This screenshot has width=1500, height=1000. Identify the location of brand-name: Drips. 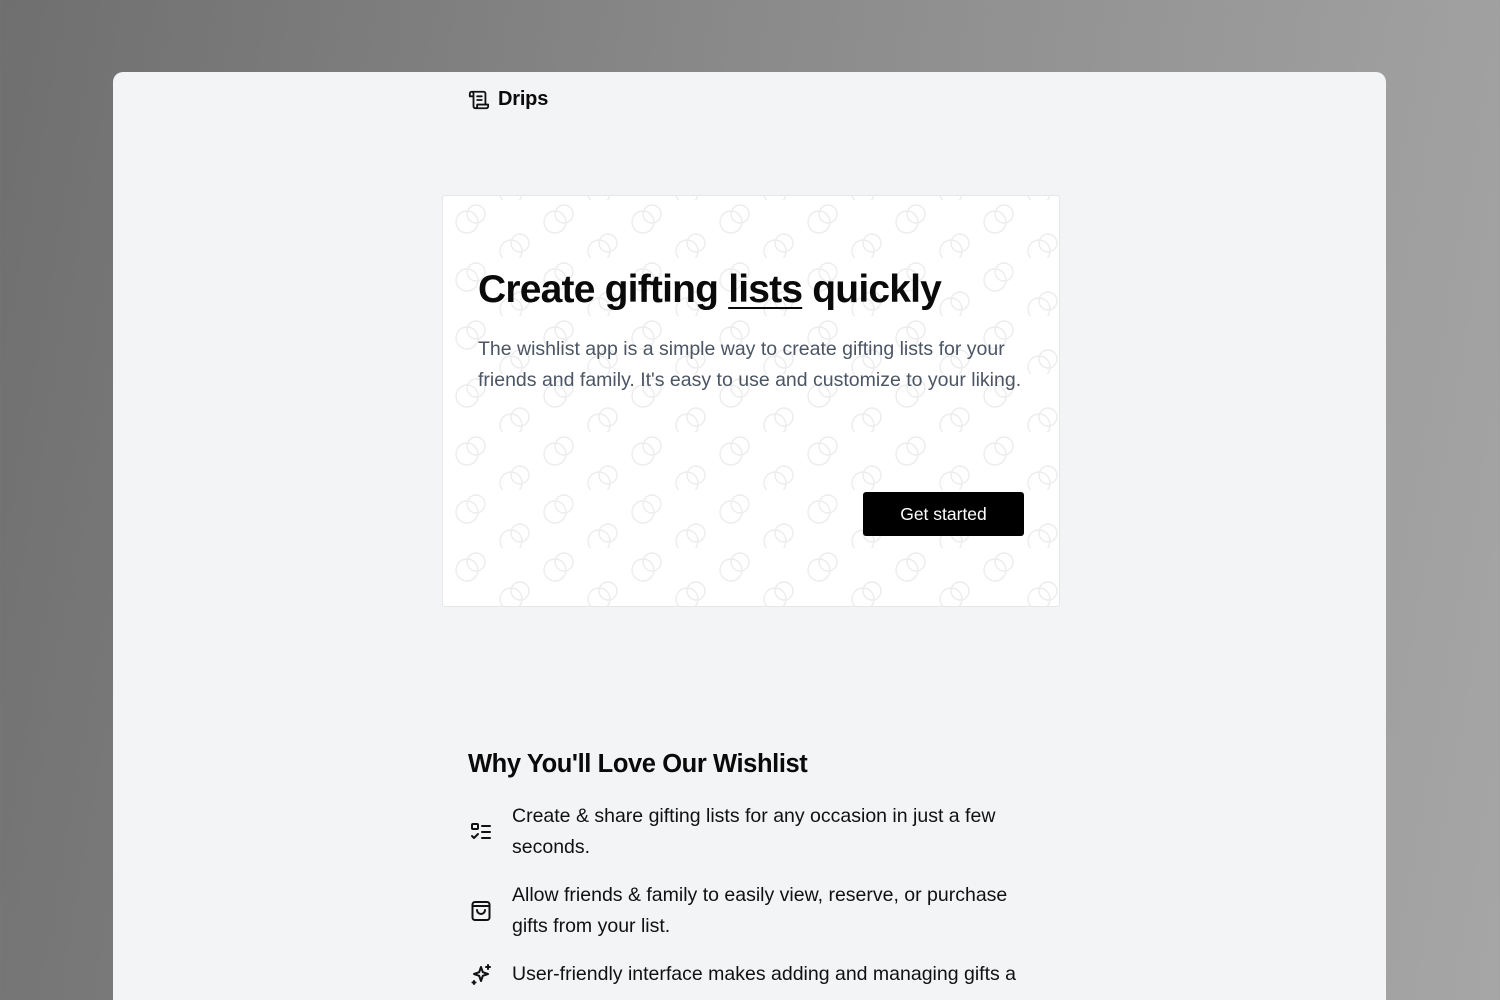
(523, 99).